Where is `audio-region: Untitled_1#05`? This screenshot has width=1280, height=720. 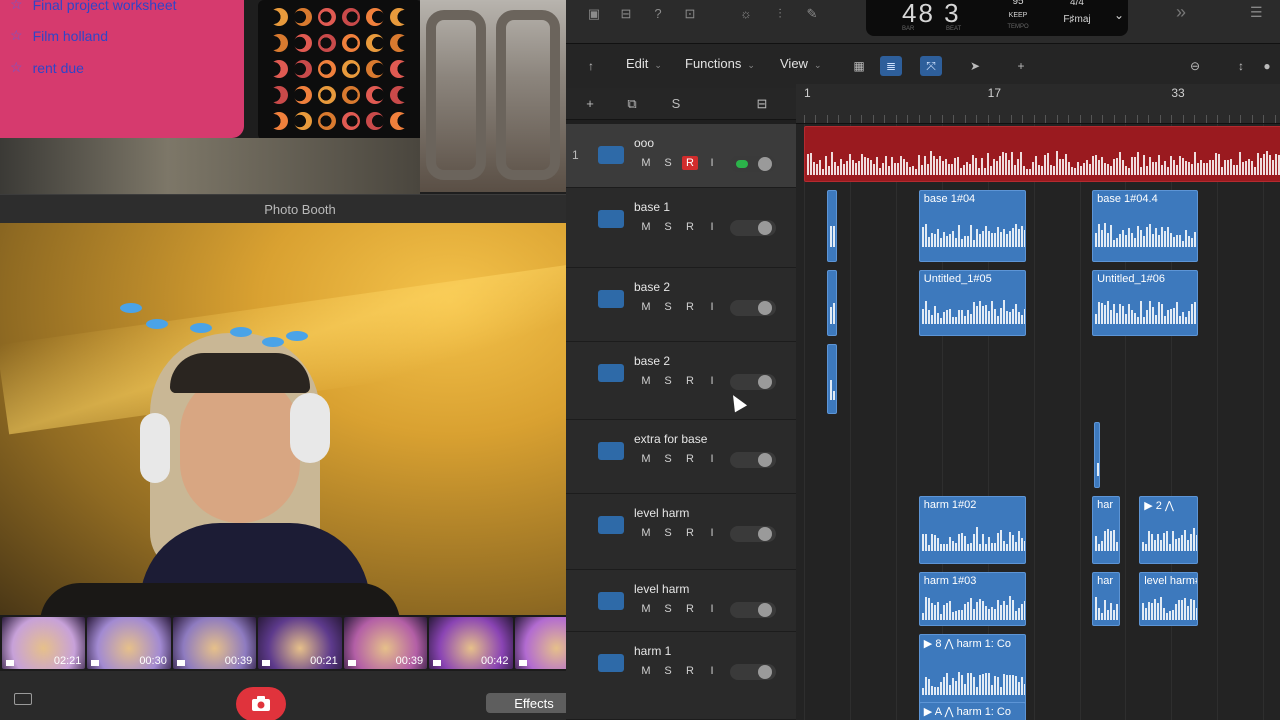
audio-region: Untitled_1#05 is located at coordinates (972, 303).